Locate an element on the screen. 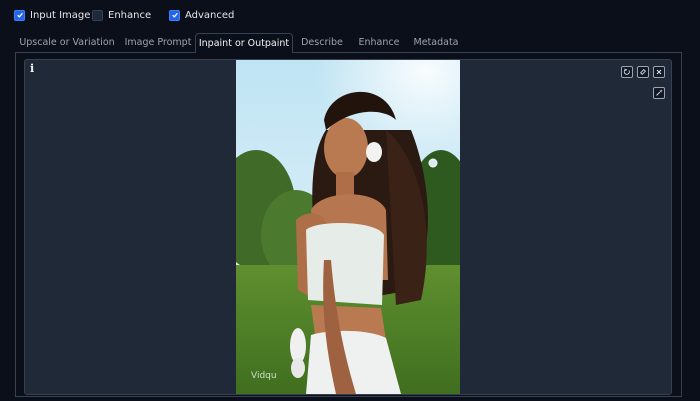 Image resolution: width=700 pixels, height=401 pixels. tab-metadata: Metadata is located at coordinates (436, 43).